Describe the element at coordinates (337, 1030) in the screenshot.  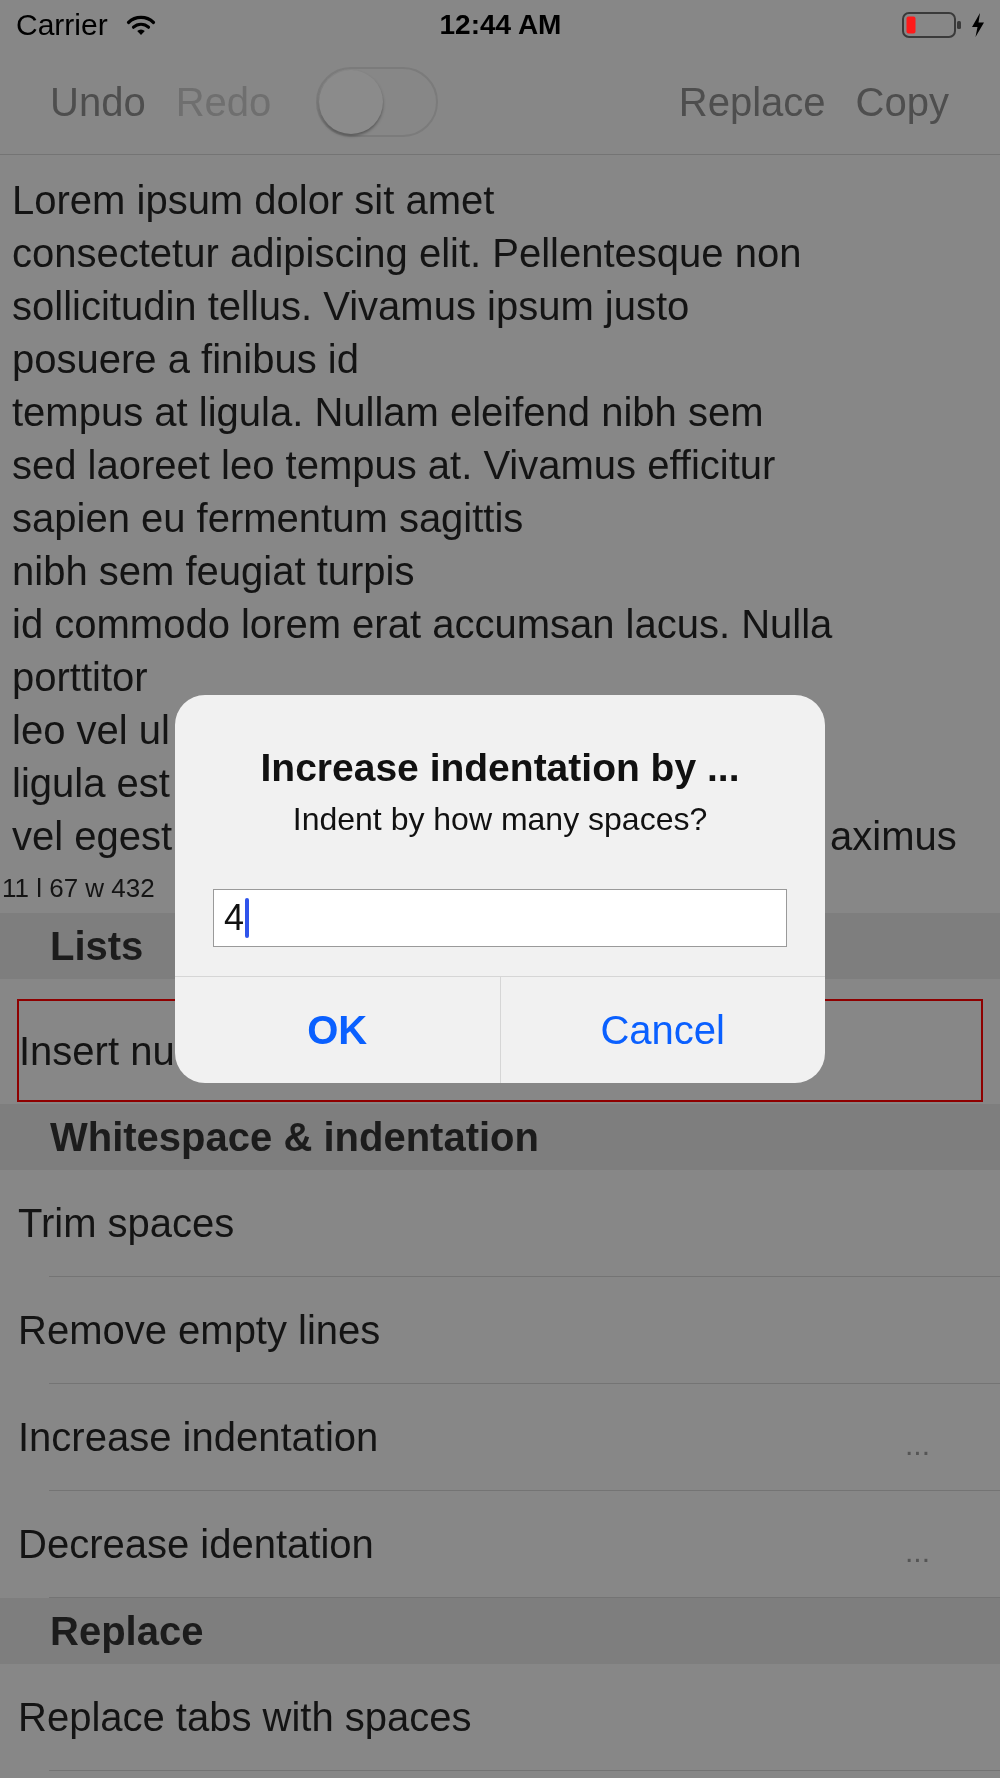
I see `dialog-button: OK` at that location.